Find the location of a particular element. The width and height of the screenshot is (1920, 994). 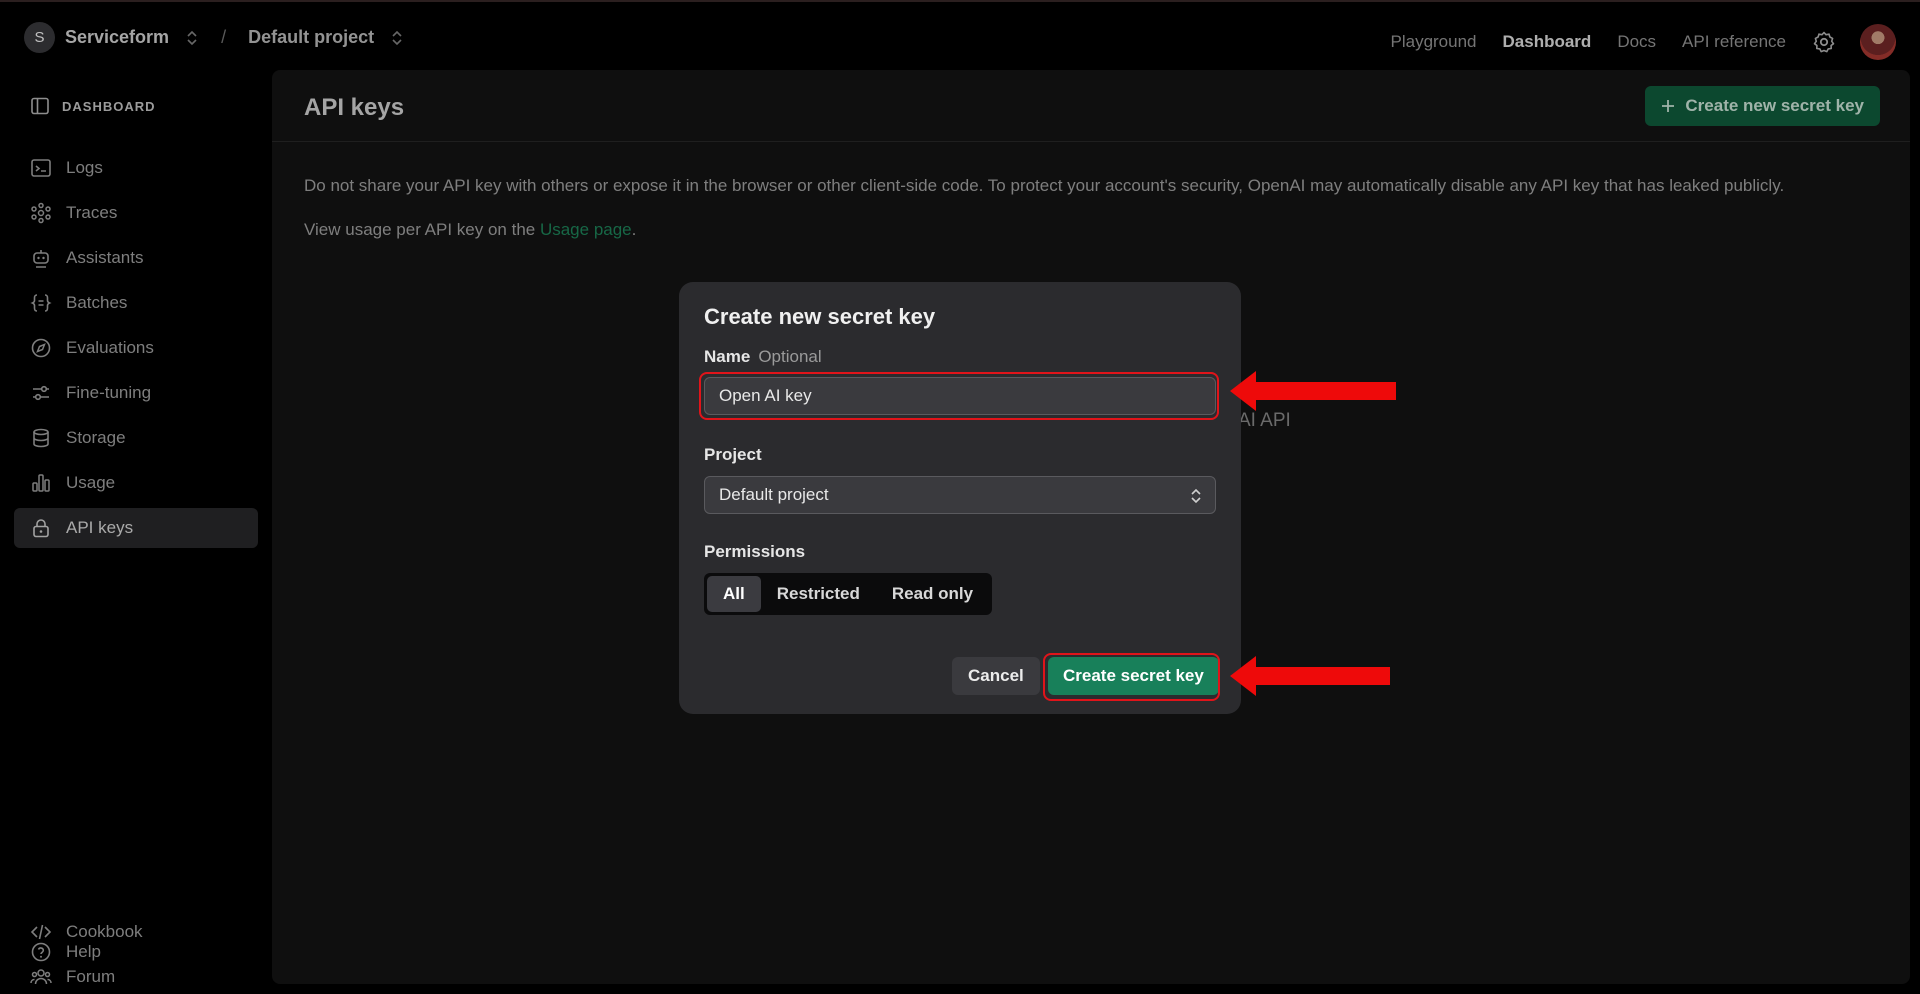

highlight-name-input is located at coordinates (959, 396).